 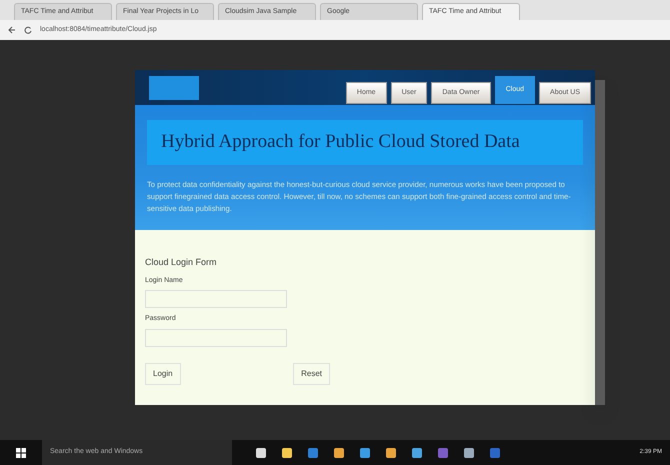 I want to click on reset-button: Reset, so click(x=311, y=373).